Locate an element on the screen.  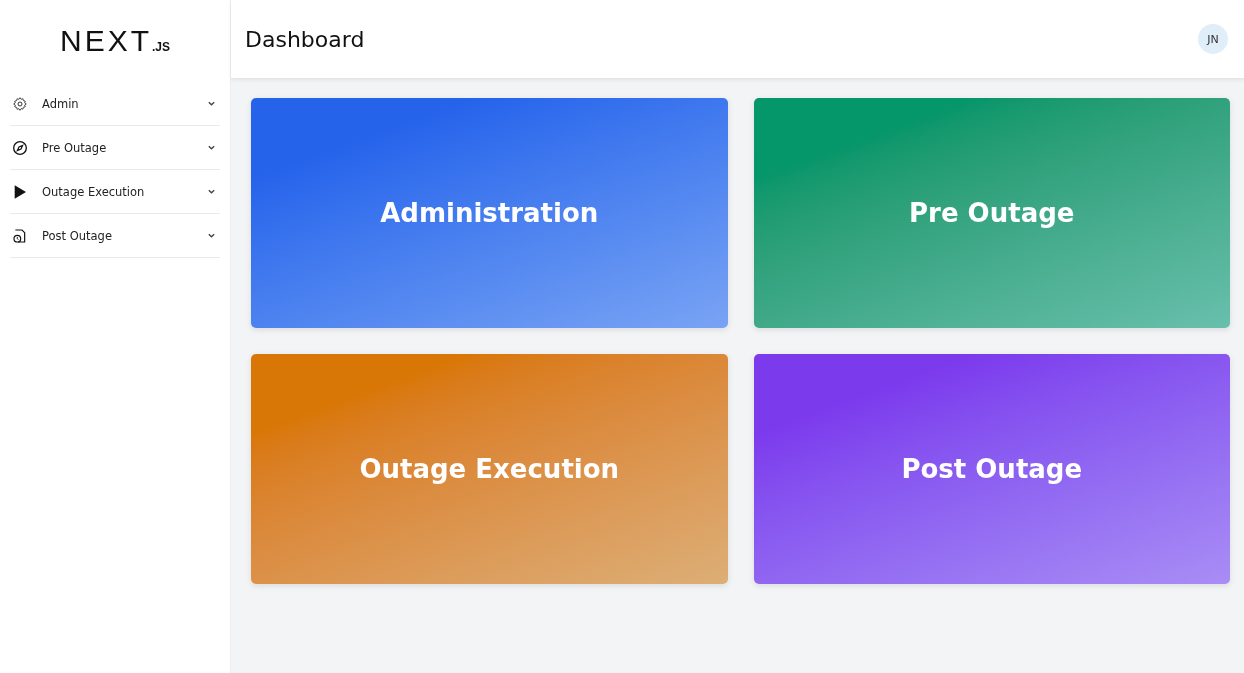
page-title: Dashboard is located at coordinates (305, 39).